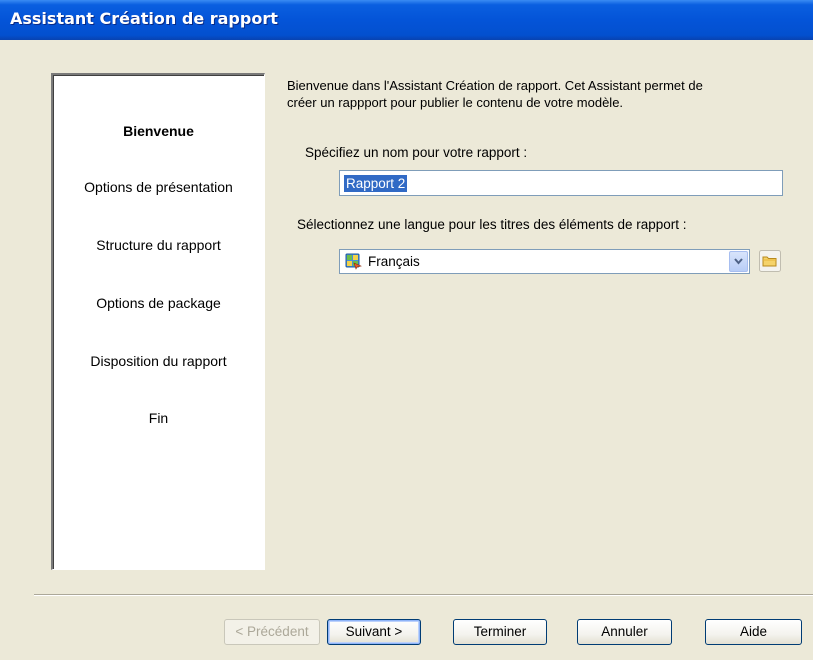  What do you see at coordinates (144, 18) in the screenshot?
I see `window-title: Assistant Création de rapport` at bounding box center [144, 18].